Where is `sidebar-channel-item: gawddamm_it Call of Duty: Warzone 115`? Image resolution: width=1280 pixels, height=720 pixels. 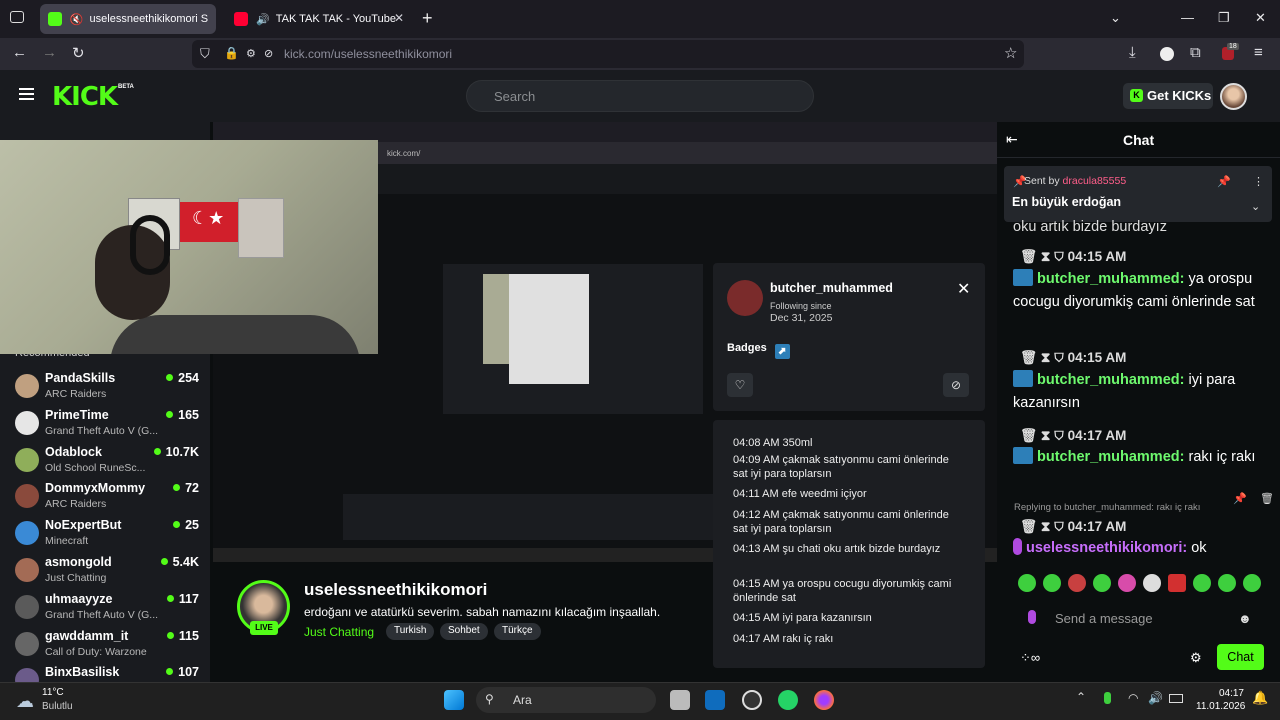
sidebar-channel-item: gawddamm_it Call of Duty: Warzone 115 is located at coordinates (110, 647).